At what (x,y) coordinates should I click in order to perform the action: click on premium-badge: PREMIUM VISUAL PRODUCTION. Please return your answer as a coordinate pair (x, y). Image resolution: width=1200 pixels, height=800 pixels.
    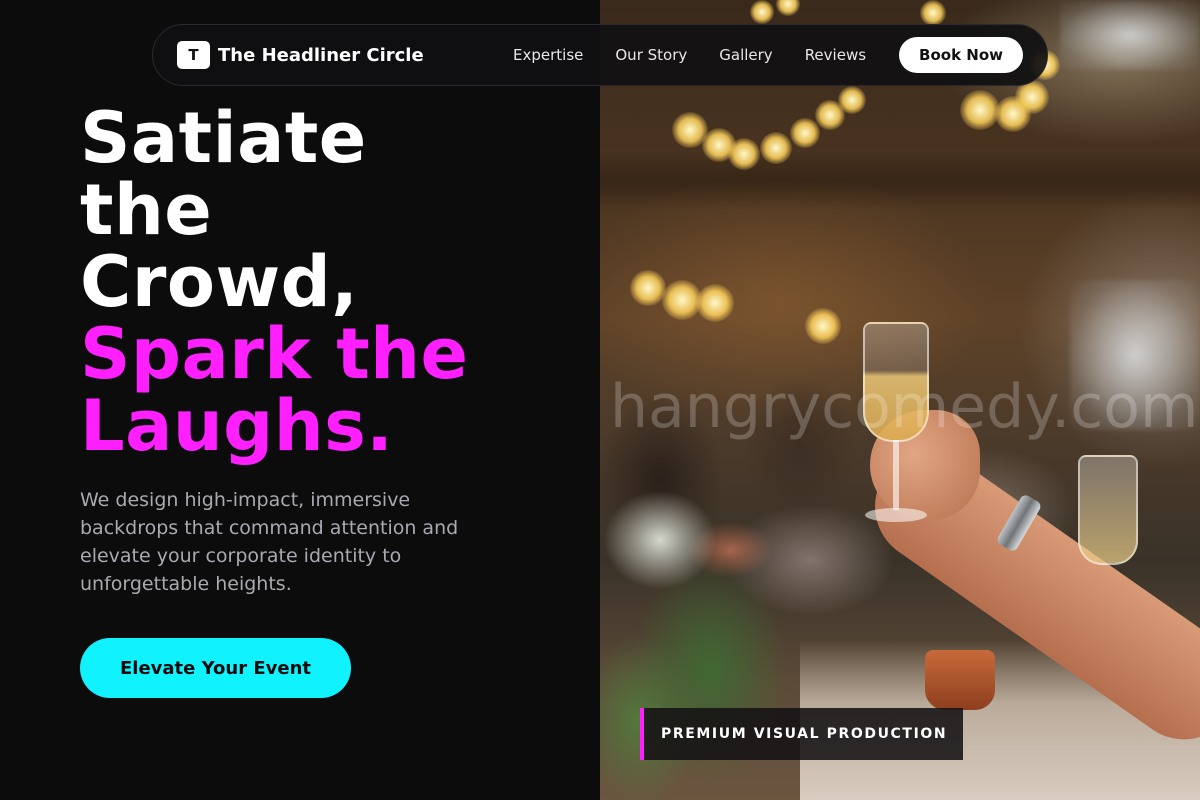
    Looking at the image, I should click on (802, 734).